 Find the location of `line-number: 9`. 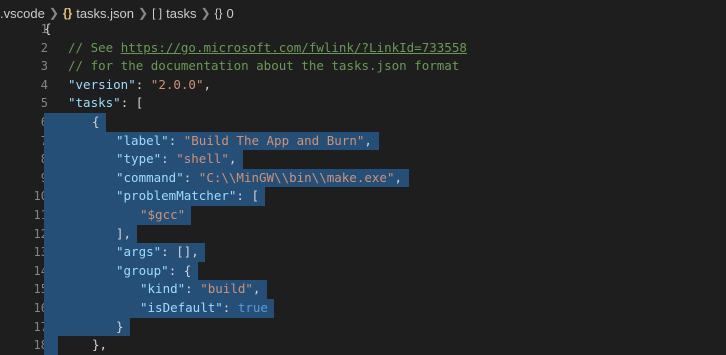

line-number: 9 is located at coordinates (24, 178).